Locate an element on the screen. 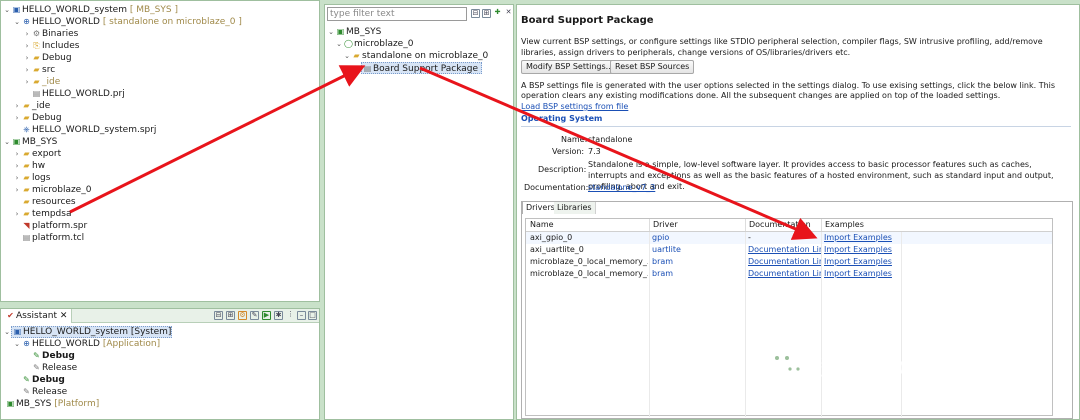  tree-item-mb-sys: ⌄ ▣ MB_SYS is located at coordinates (30, 142).